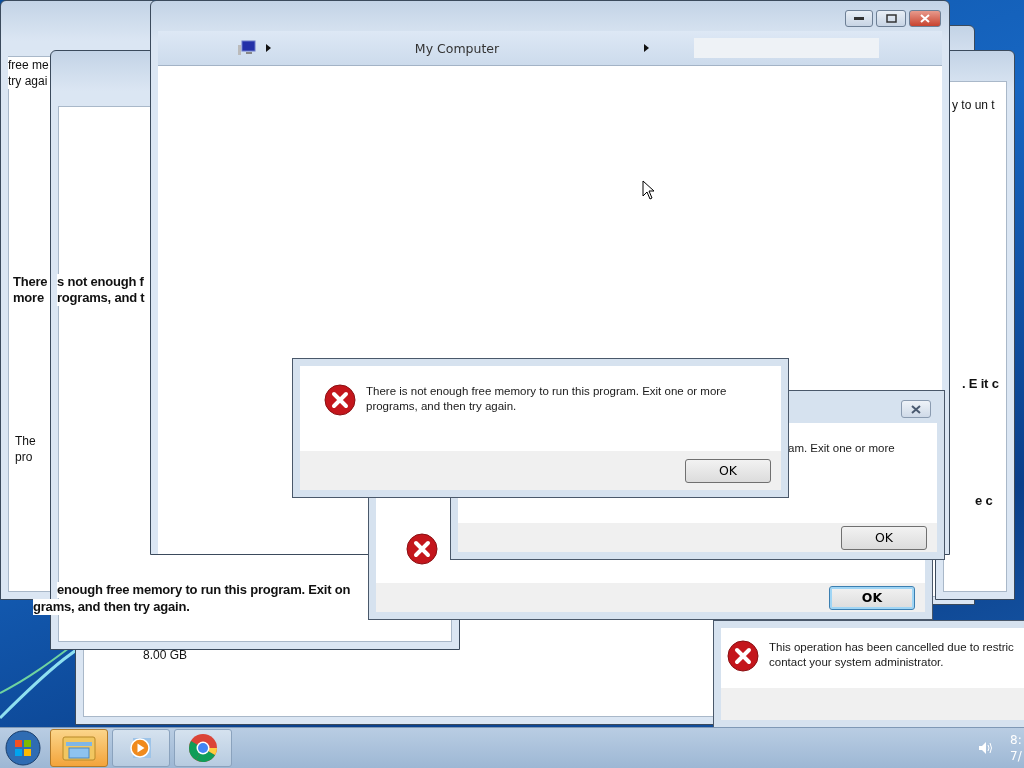  I want to click on minimize-button, so click(859, 18).